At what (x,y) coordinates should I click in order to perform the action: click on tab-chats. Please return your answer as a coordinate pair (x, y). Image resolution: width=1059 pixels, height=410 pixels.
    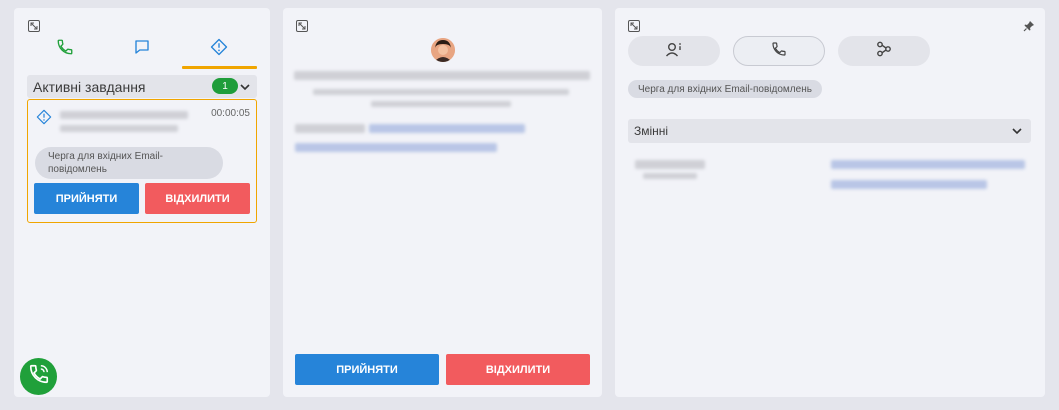
    Looking at the image, I should click on (142, 54).